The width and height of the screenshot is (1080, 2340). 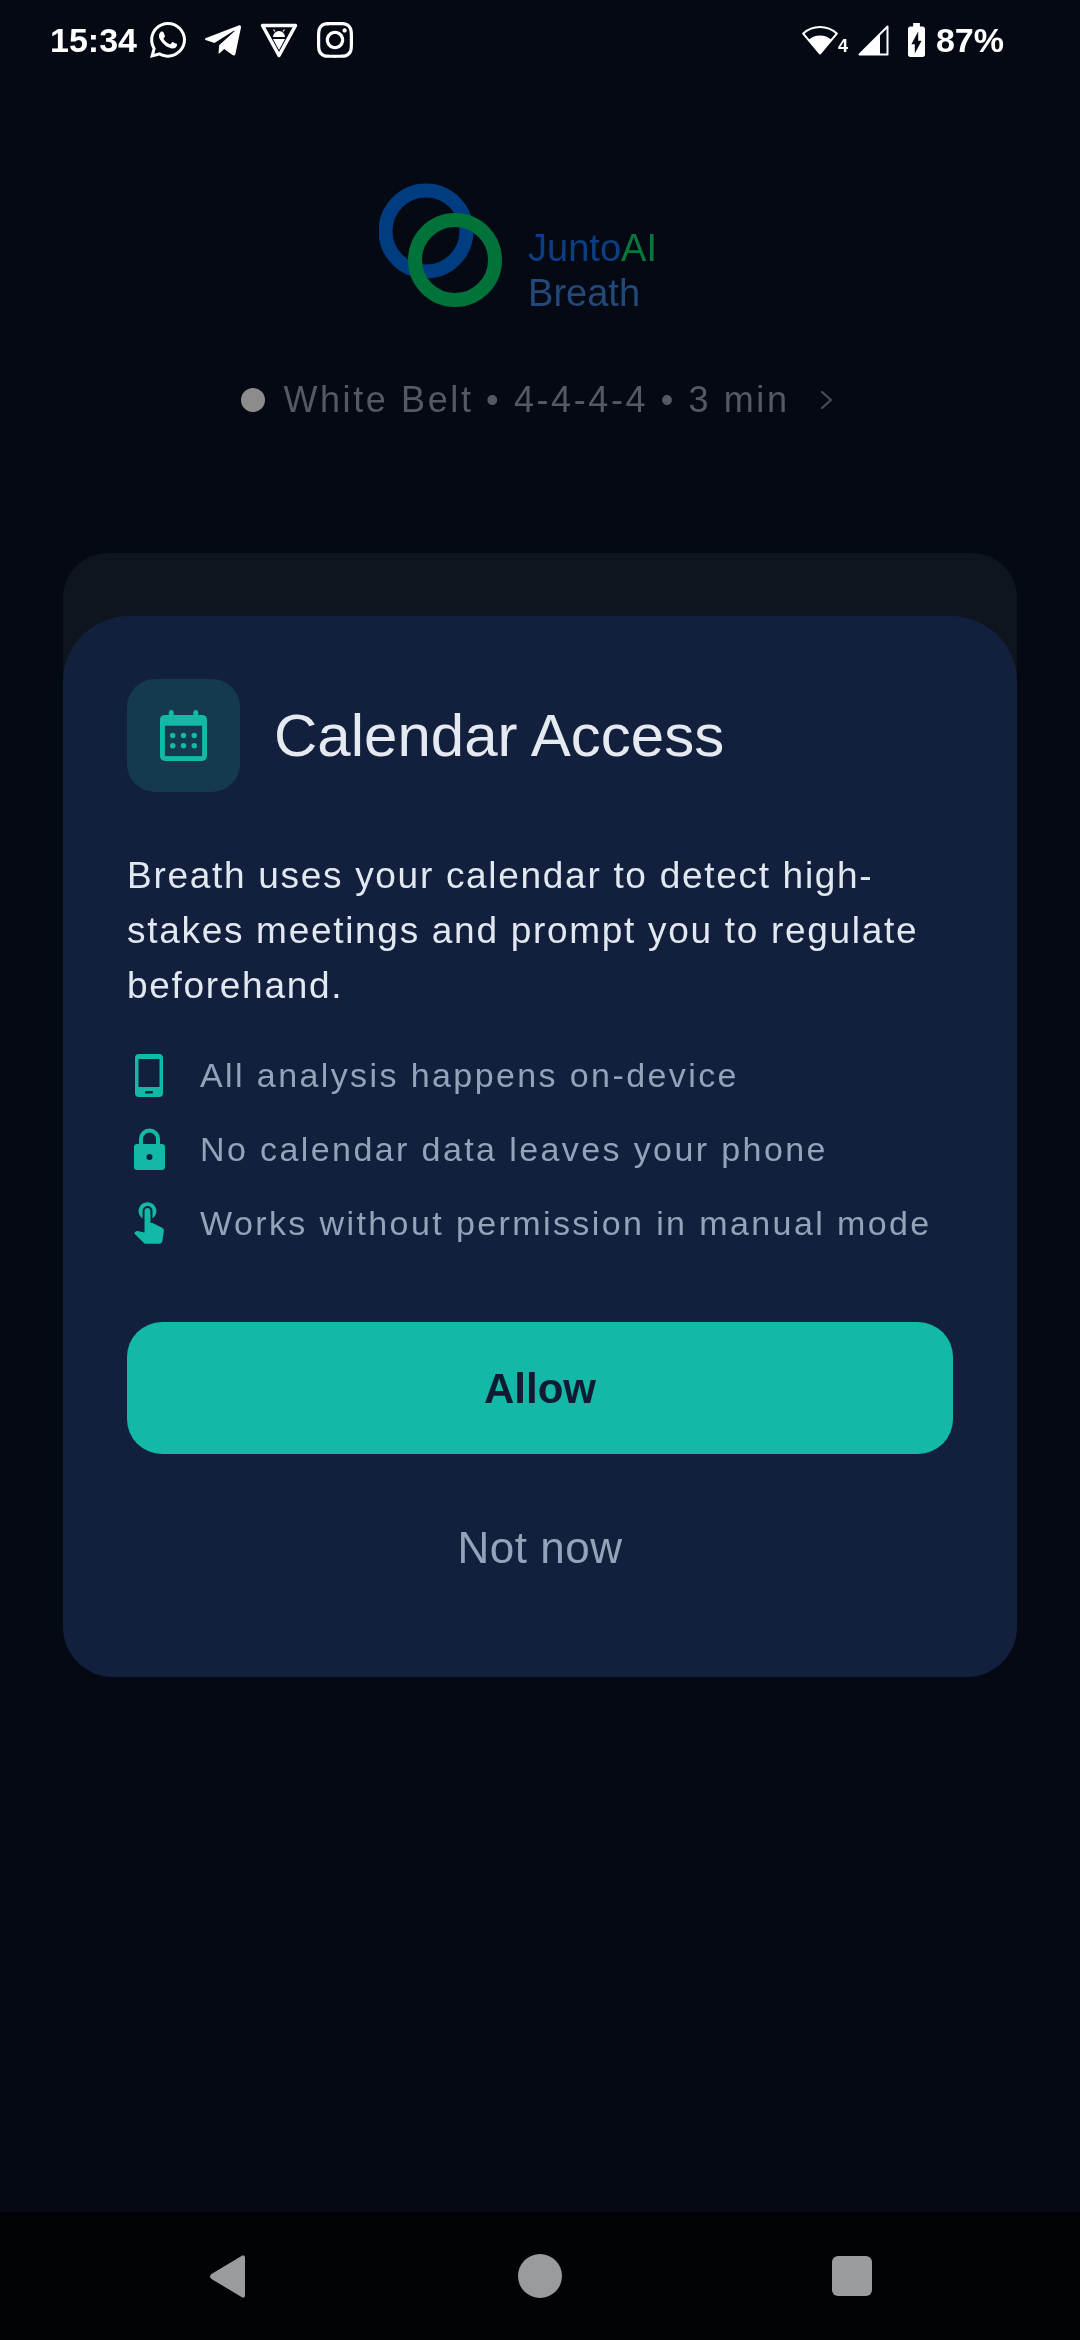 I want to click on app-subtitle: Breath, so click(x=585, y=293).